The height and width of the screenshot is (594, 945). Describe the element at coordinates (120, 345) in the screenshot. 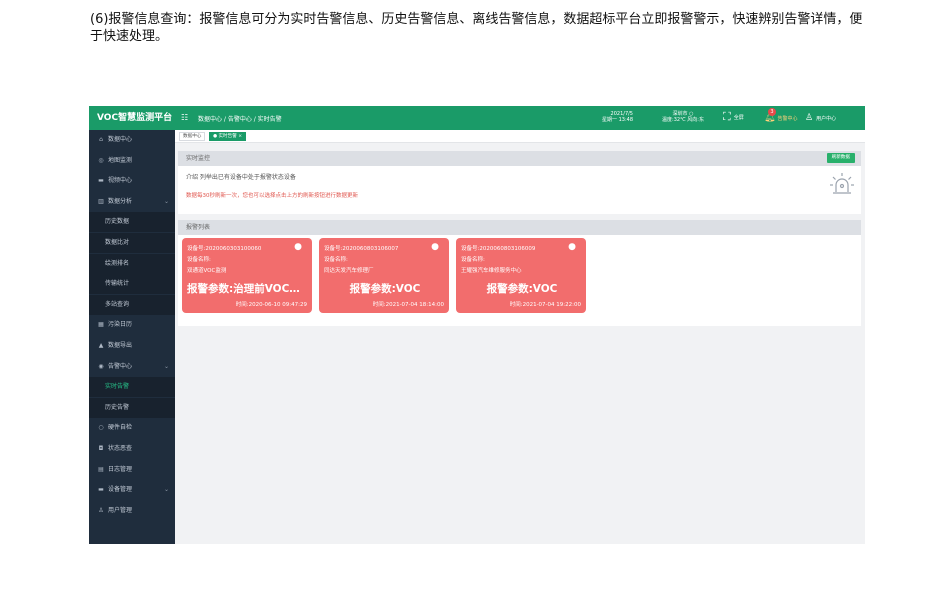

I see `sidebar-item-label: 数据导出` at that location.